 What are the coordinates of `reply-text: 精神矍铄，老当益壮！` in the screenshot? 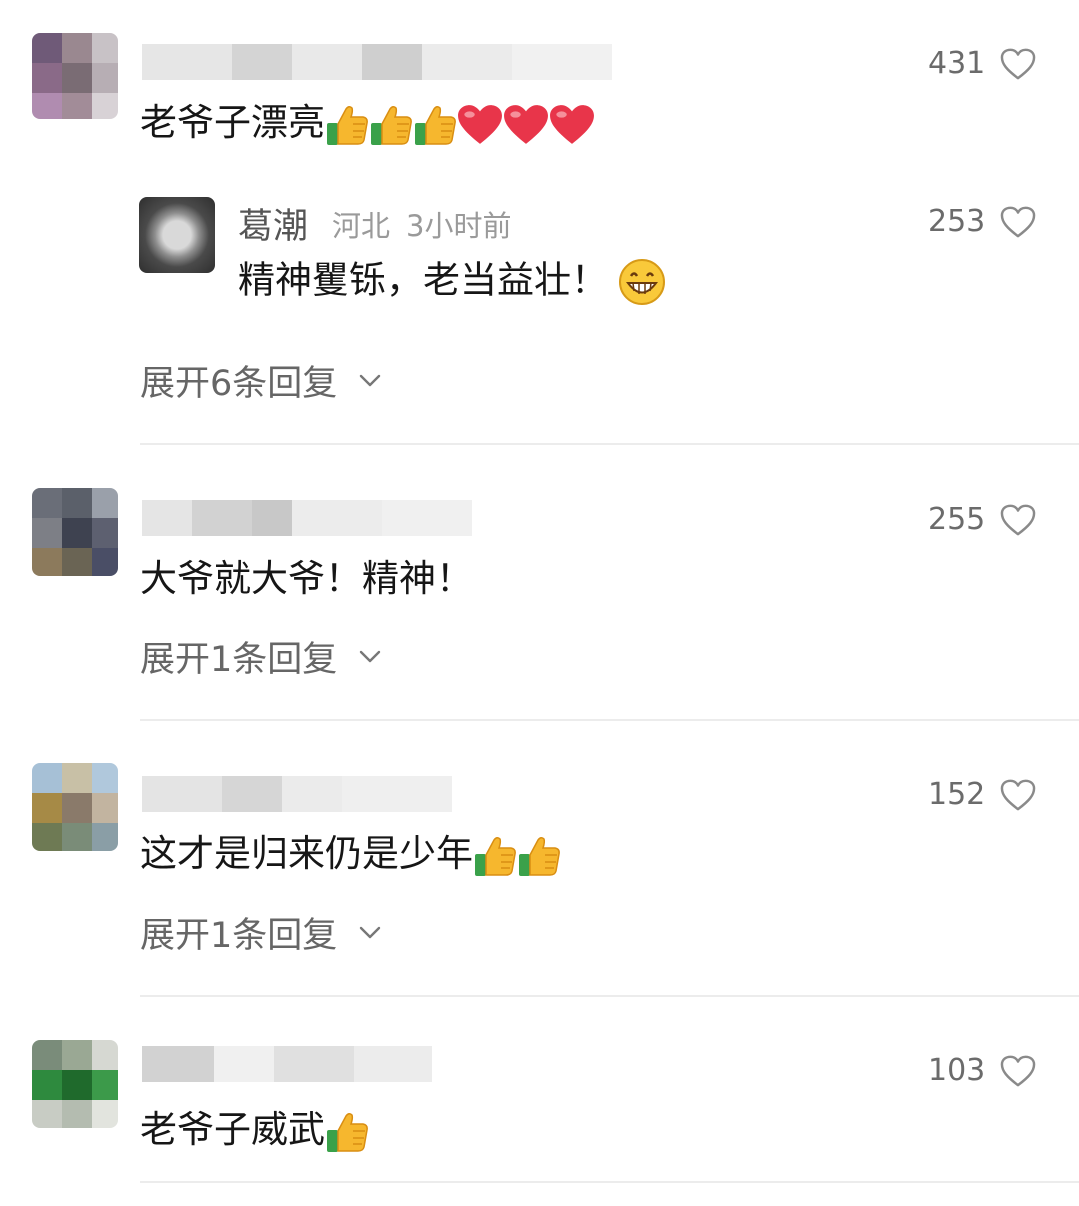 It's located at (452, 282).